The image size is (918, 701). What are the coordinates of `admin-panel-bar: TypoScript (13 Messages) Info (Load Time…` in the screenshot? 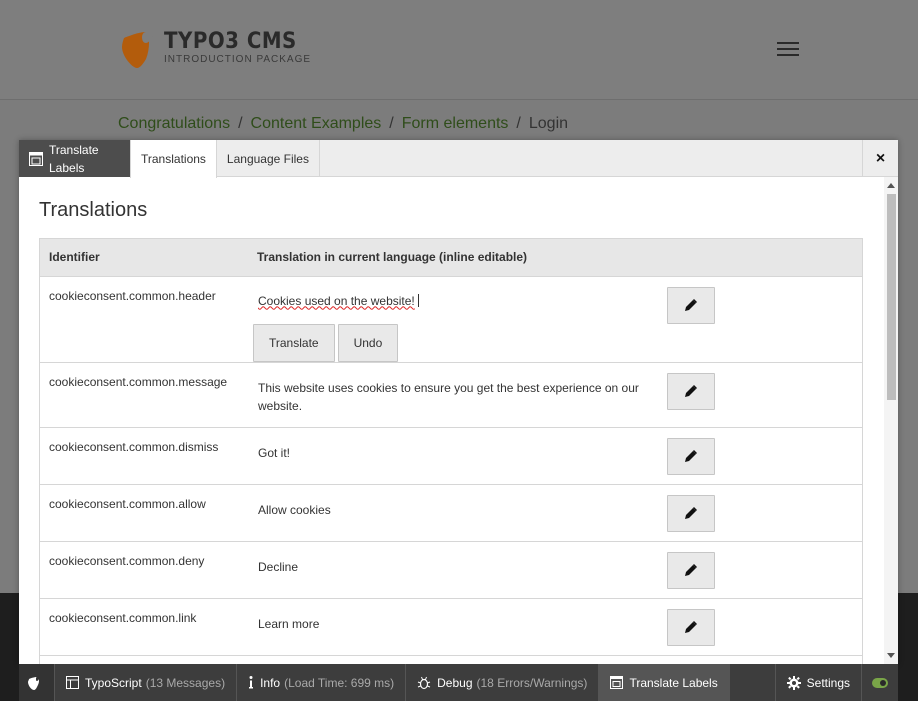 It's located at (458, 682).